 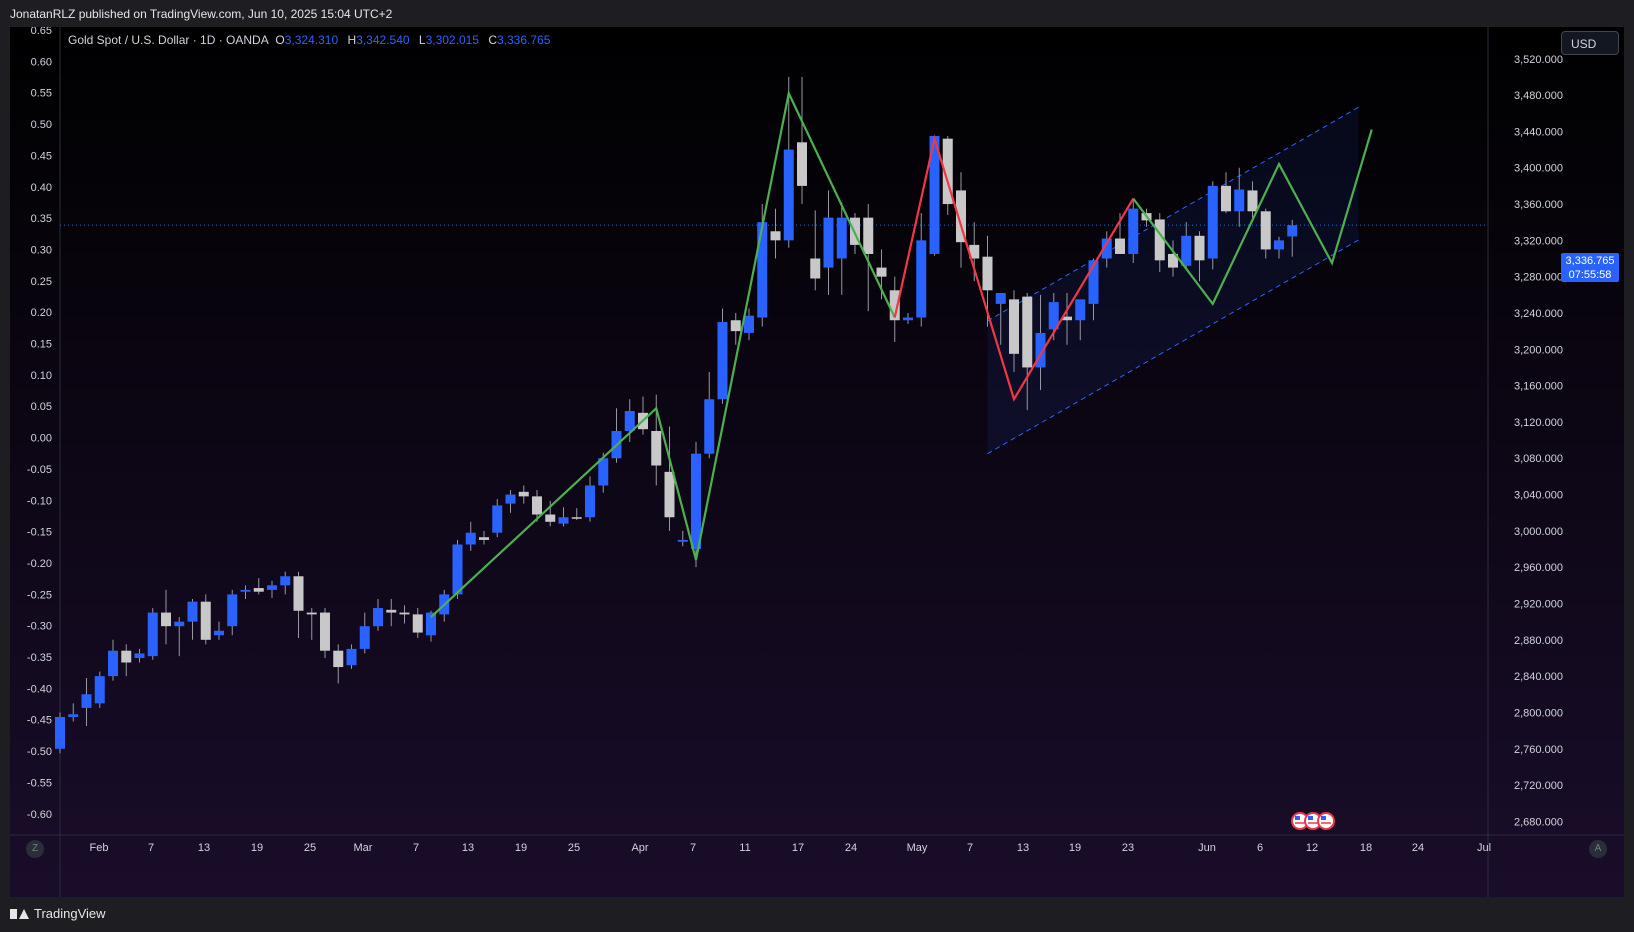 I want to click on symbol-name: Gold Spot / U.S. Dollar · 1D · OANDA, so click(x=168, y=40).